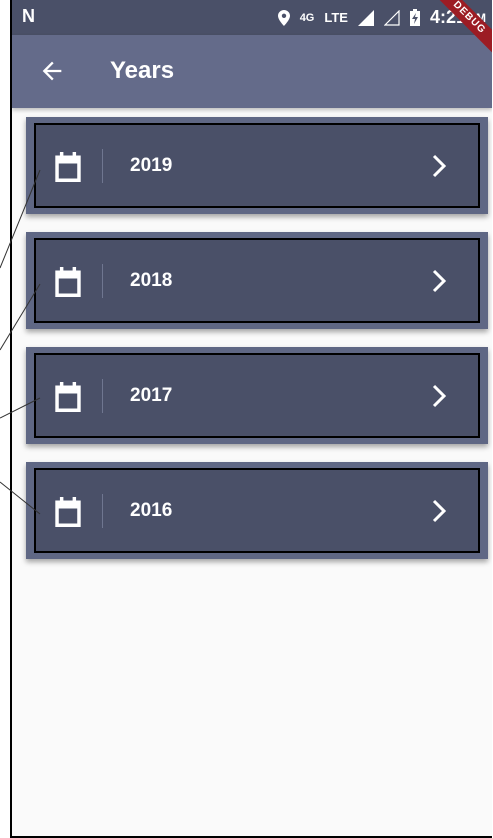 This screenshot has width=493, height=838. I want to click on year-label: 2019, so click(151, 165).